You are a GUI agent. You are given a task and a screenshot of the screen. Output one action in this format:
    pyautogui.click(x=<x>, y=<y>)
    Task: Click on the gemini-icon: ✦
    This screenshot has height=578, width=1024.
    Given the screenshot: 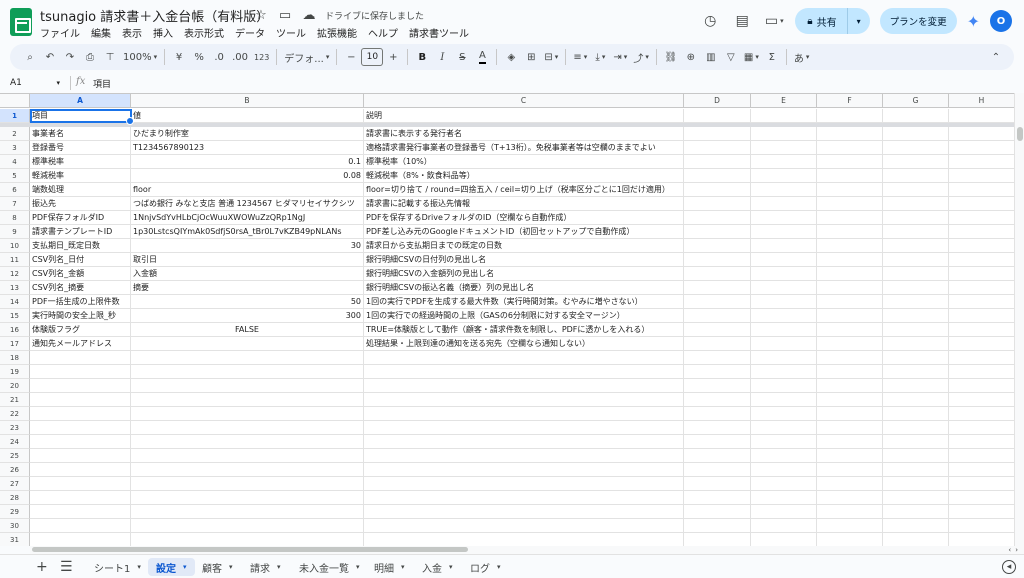 What is the action you would take?
    pyautogui.click(x=973, y=21)
    